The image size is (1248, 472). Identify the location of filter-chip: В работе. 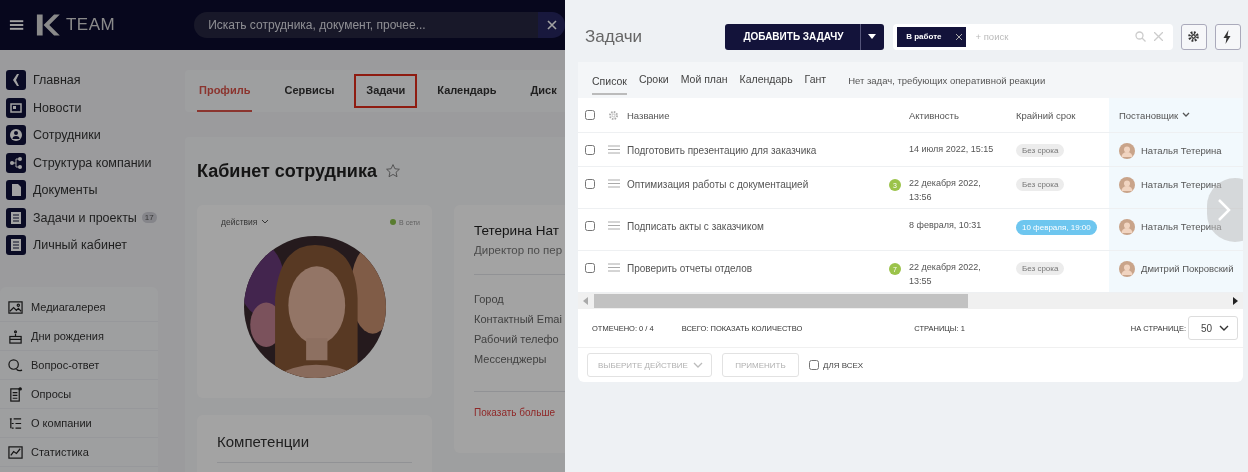
(931, 36).